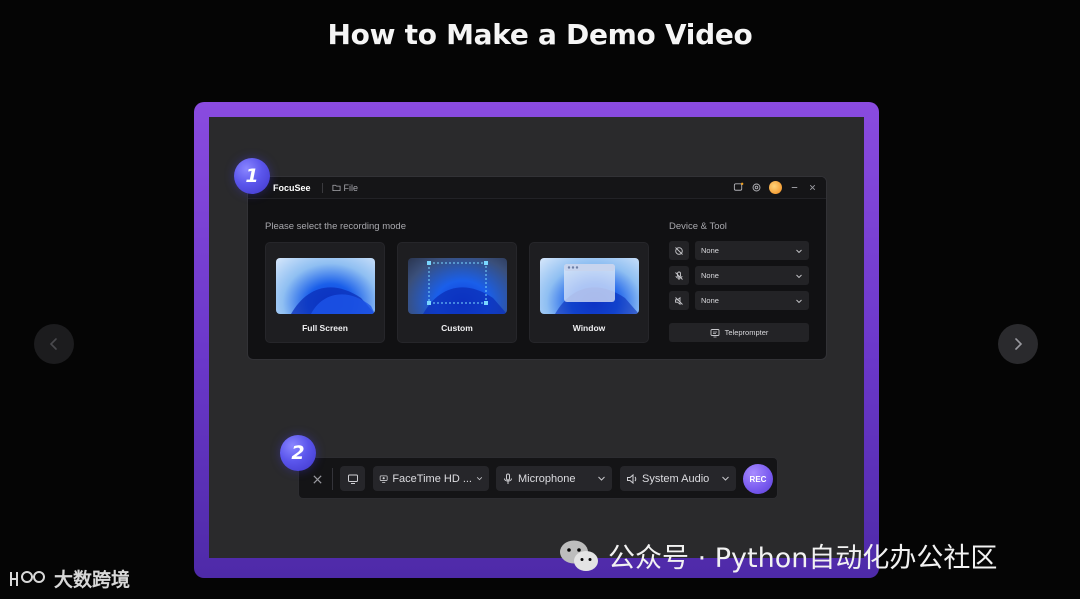 Image resolution: width=1080 pixels, height=599 pixels. Describe the element at coordinates (715, 332) in the screenshot. I see `teleprompter-icon` at that location.